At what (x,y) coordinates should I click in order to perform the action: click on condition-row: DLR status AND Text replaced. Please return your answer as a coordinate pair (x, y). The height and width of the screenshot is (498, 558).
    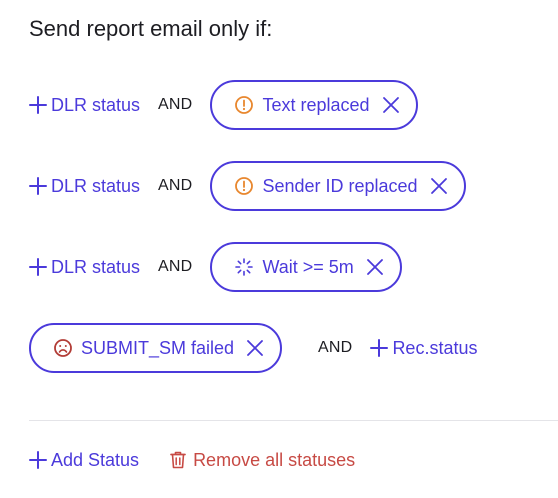
    Looking at the image, I should click on (223, 105).